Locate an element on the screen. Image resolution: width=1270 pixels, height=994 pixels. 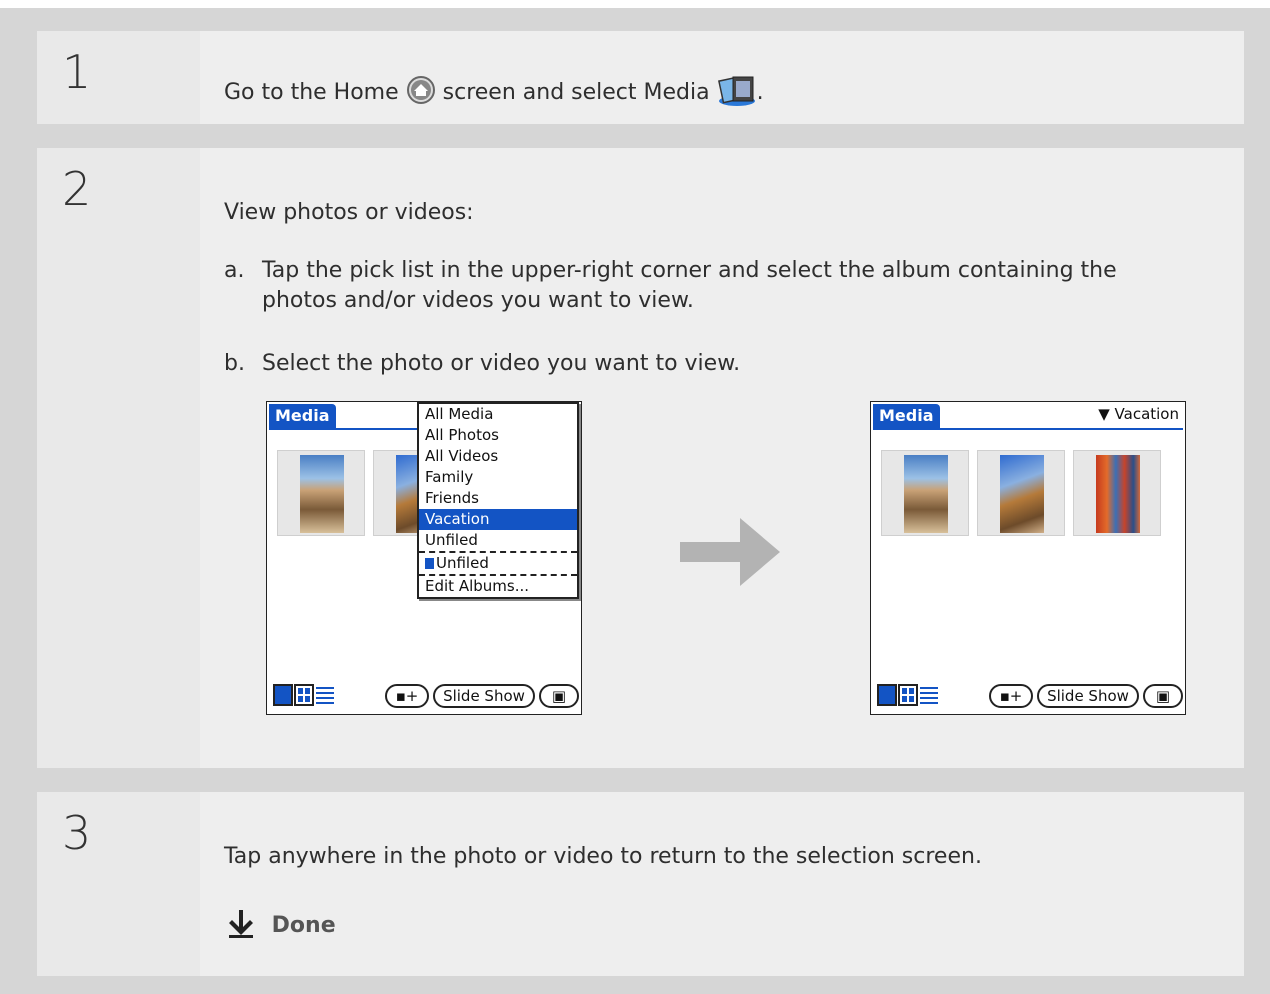
menu-item-unfiled: Unfiled is located at coordinates (498, 540).